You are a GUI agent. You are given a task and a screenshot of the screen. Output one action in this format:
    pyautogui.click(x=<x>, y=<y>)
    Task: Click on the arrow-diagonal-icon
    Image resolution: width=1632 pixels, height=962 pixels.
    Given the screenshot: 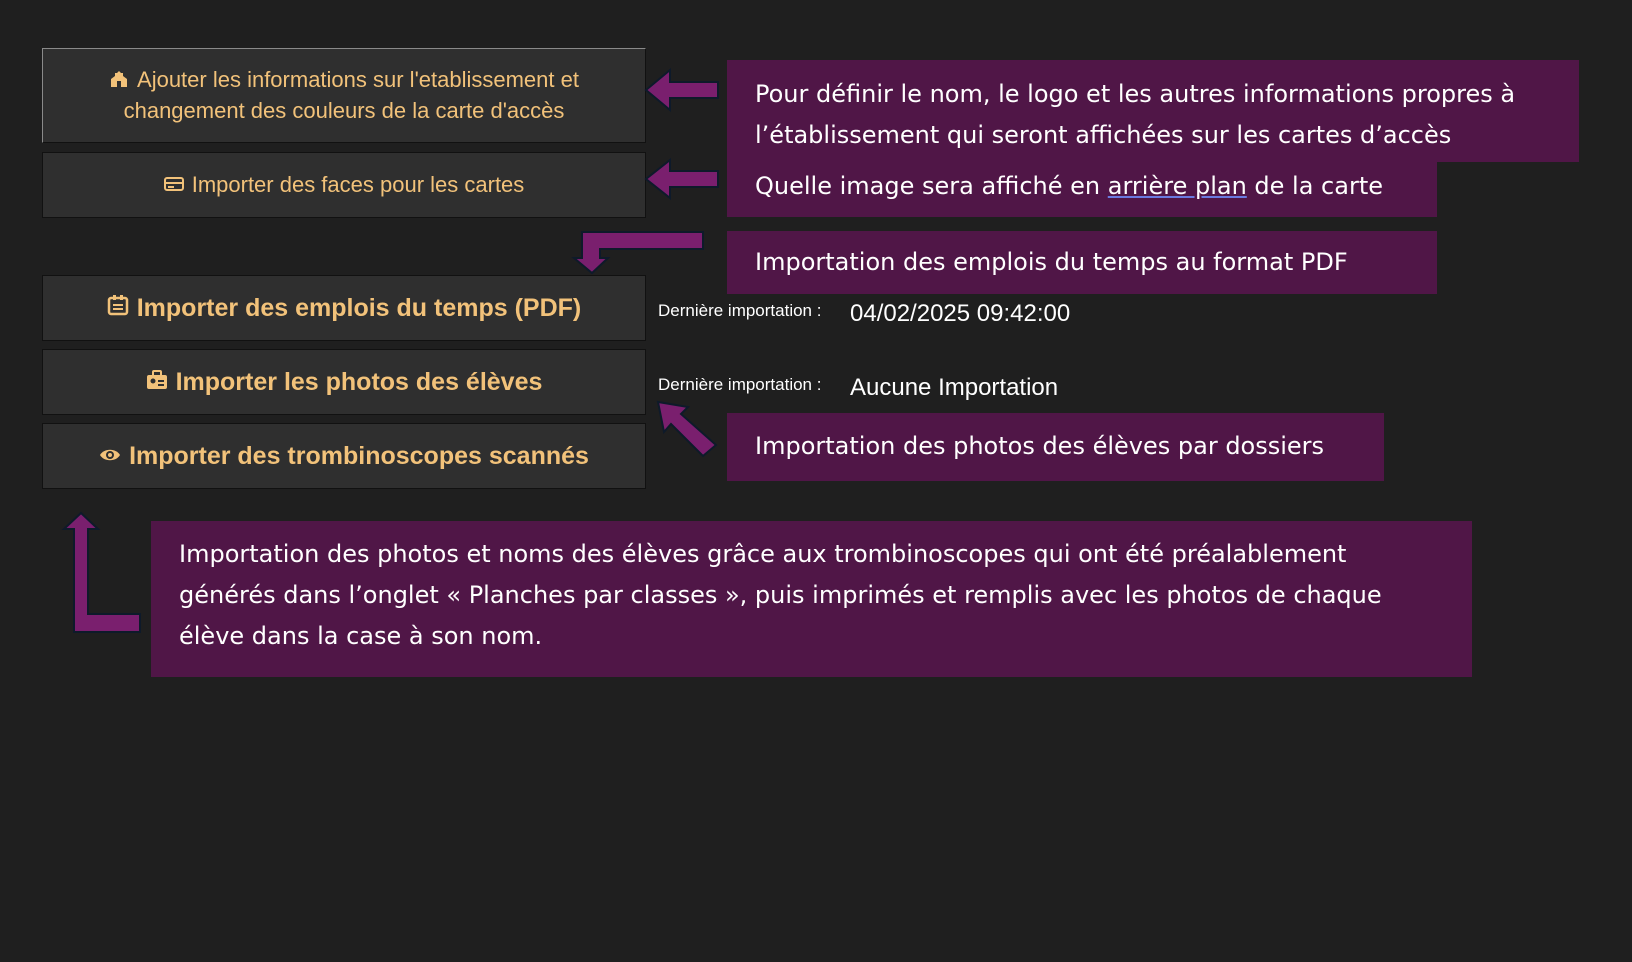 What is the action you would take?
    pyautogui.click(x=687, y=429)
    